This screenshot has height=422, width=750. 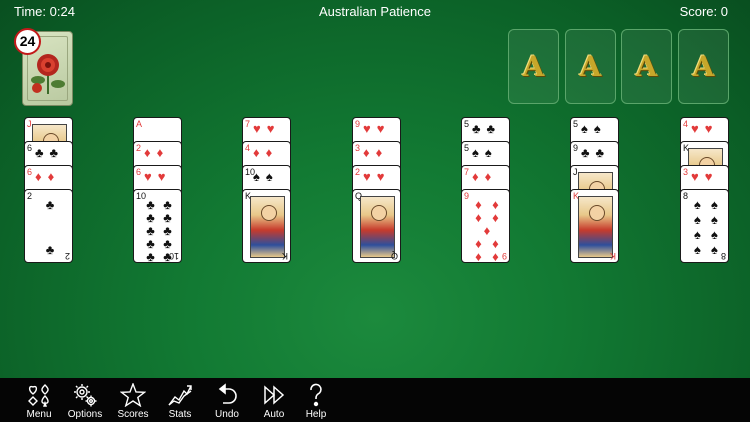 What do you see at coordinates (38, 395) in the screenshot?
I see `card-suits-icon` at bounding box center [38, 395].